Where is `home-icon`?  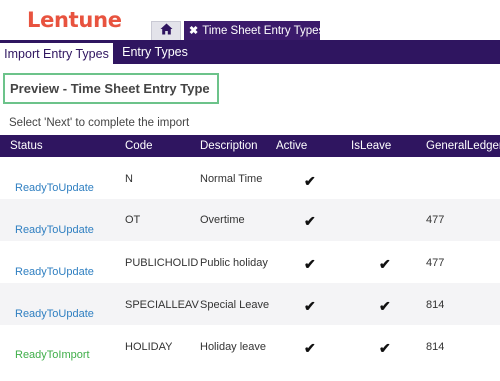
home-icon is located at coordinates (166, 31).